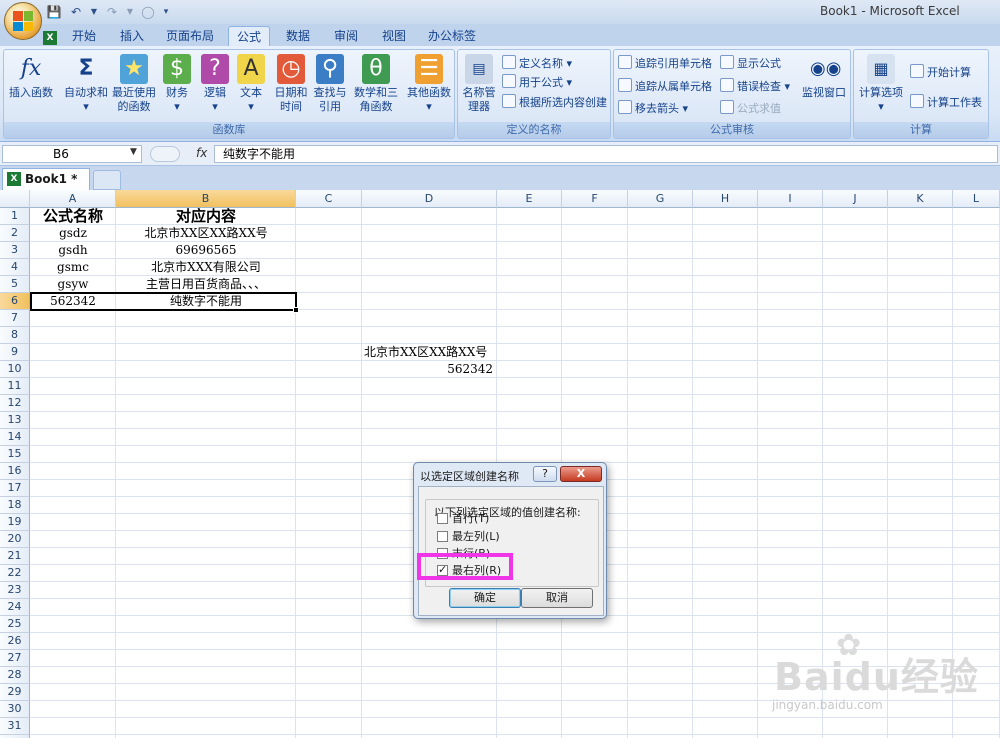 This screenshot has width=1000, height=738. What do you see at coordinates (660, 199) in the screenshot?
I see `column-header-G: G` at bounding box center [660, 199].